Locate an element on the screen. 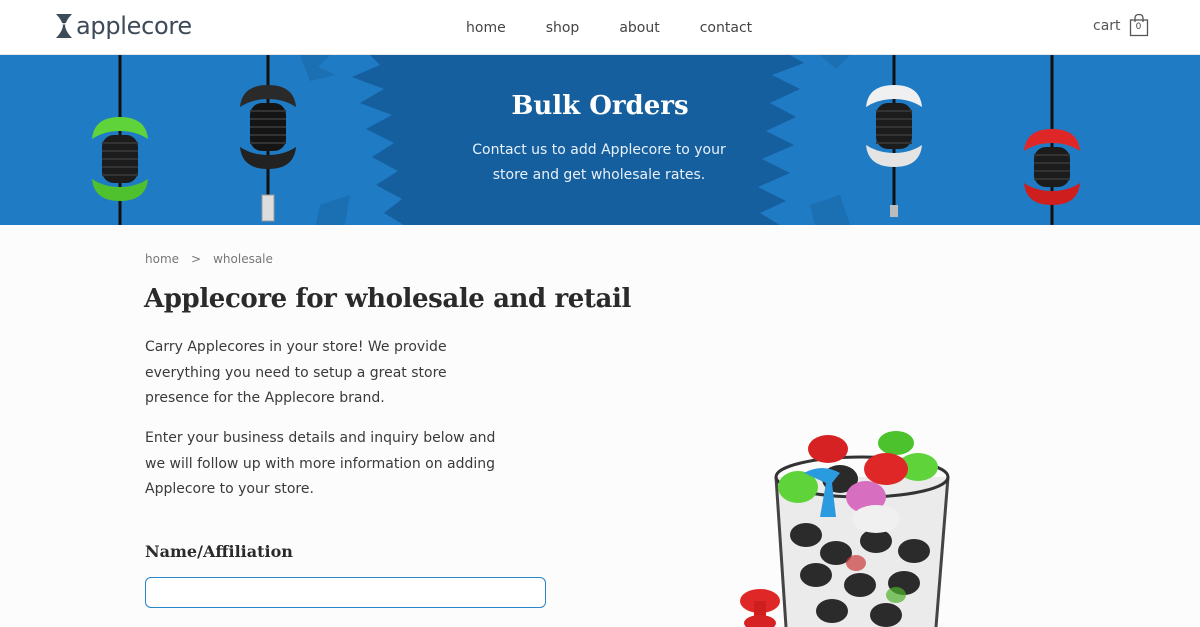 Image resolution: width=1200 pixels, height=627 pixels. logo-link: applecore is located at coordinates (123, 26).